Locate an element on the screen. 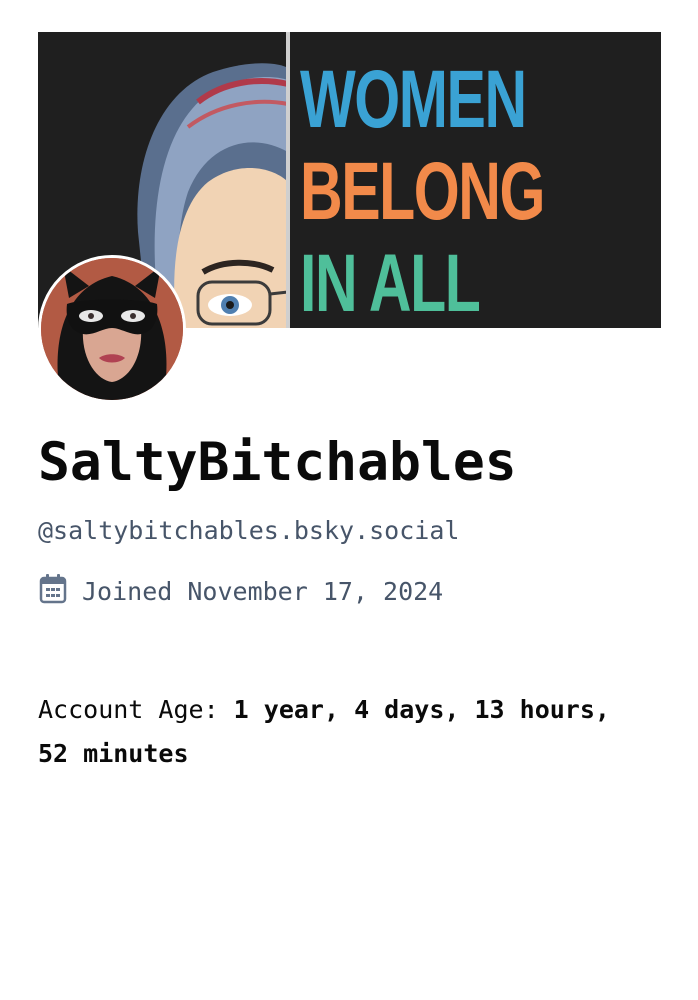  account-age-label: Account Age: is located at coordinates (136, 709).